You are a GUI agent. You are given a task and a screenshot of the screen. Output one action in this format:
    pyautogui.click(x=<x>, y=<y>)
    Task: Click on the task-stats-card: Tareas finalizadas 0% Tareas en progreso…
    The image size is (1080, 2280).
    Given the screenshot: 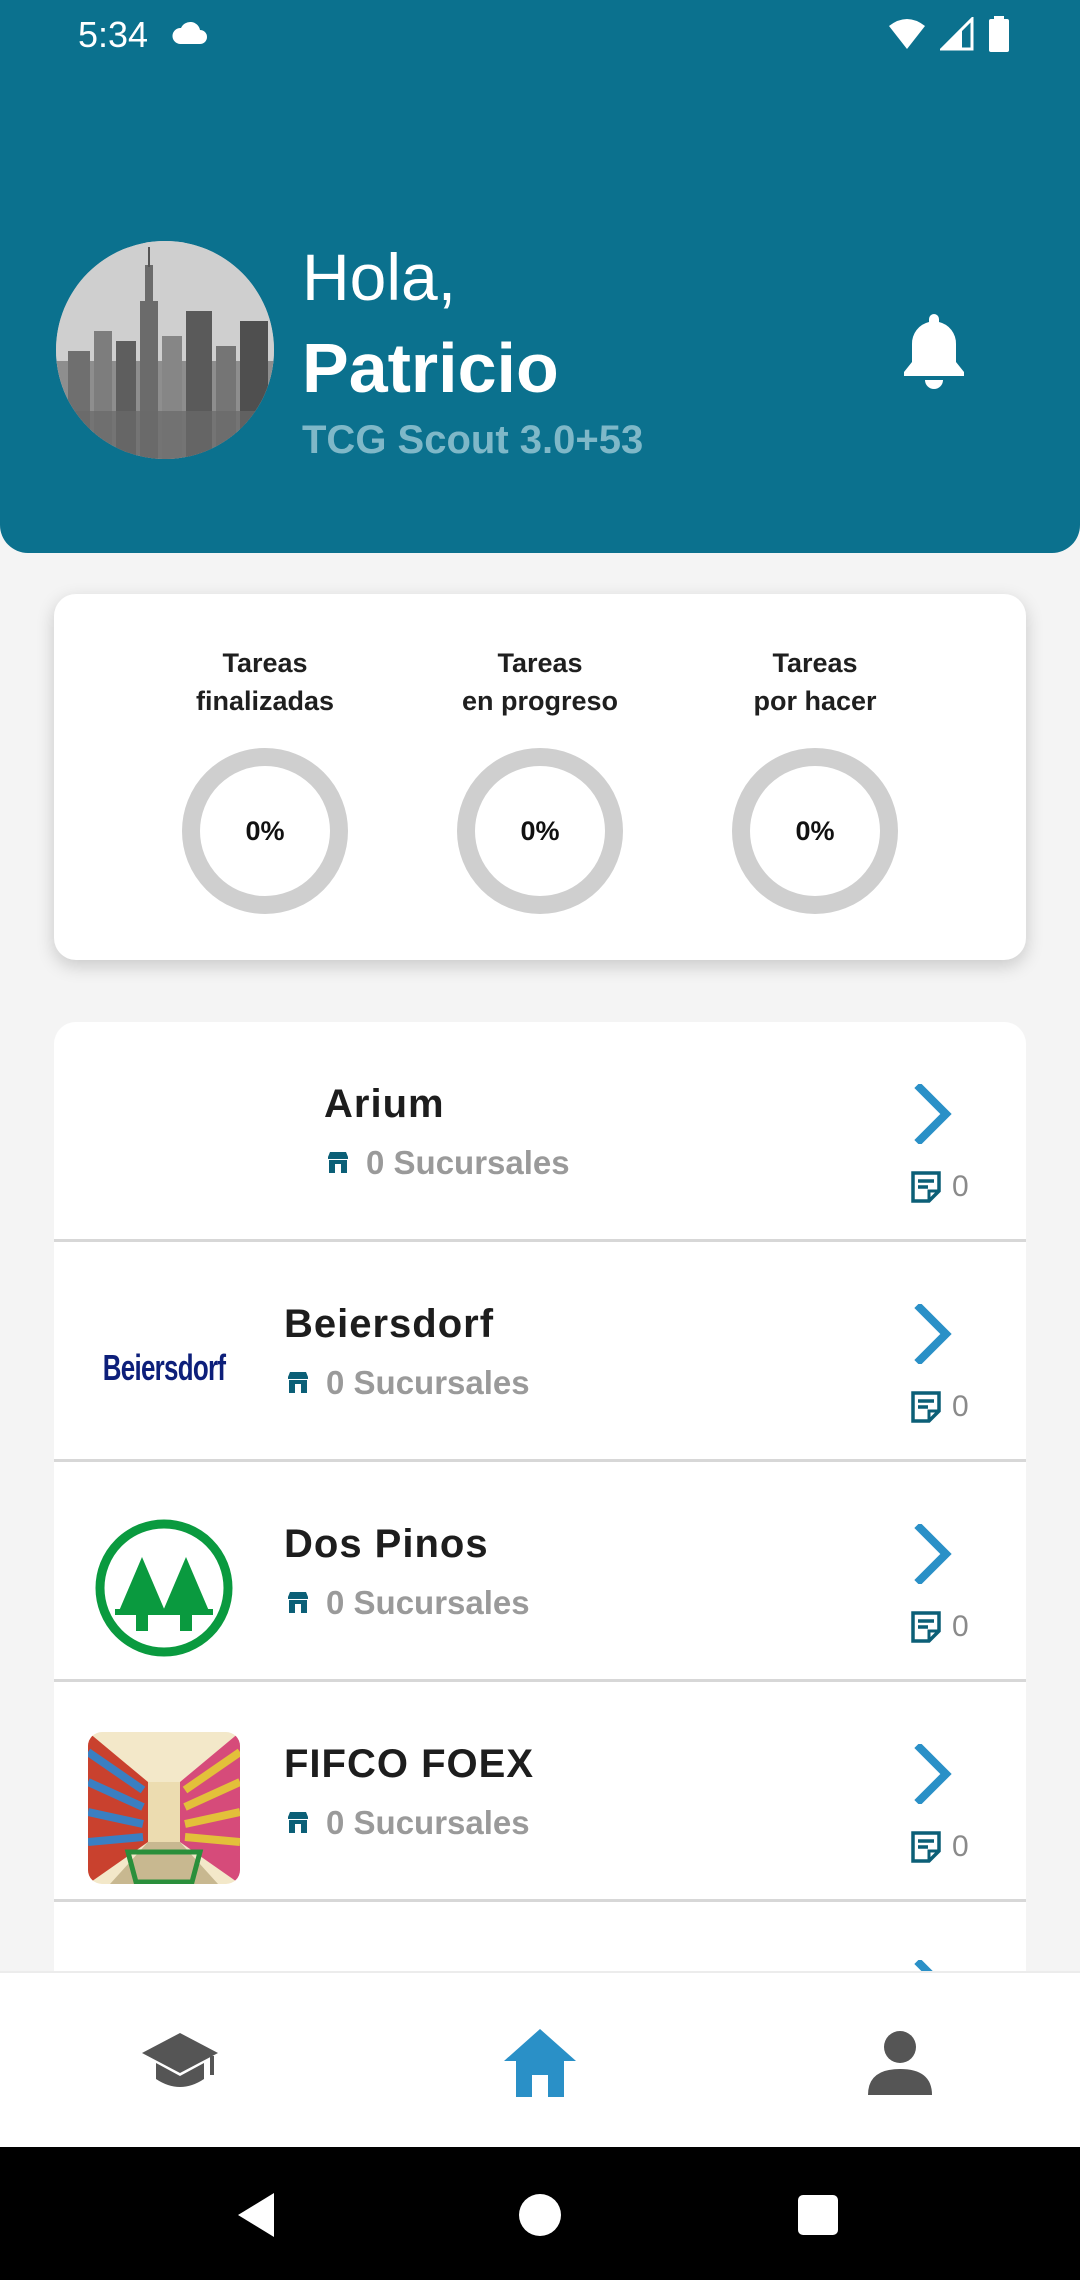 What is the action you would take?
    pyautogui.click(x=540, y=777)
    